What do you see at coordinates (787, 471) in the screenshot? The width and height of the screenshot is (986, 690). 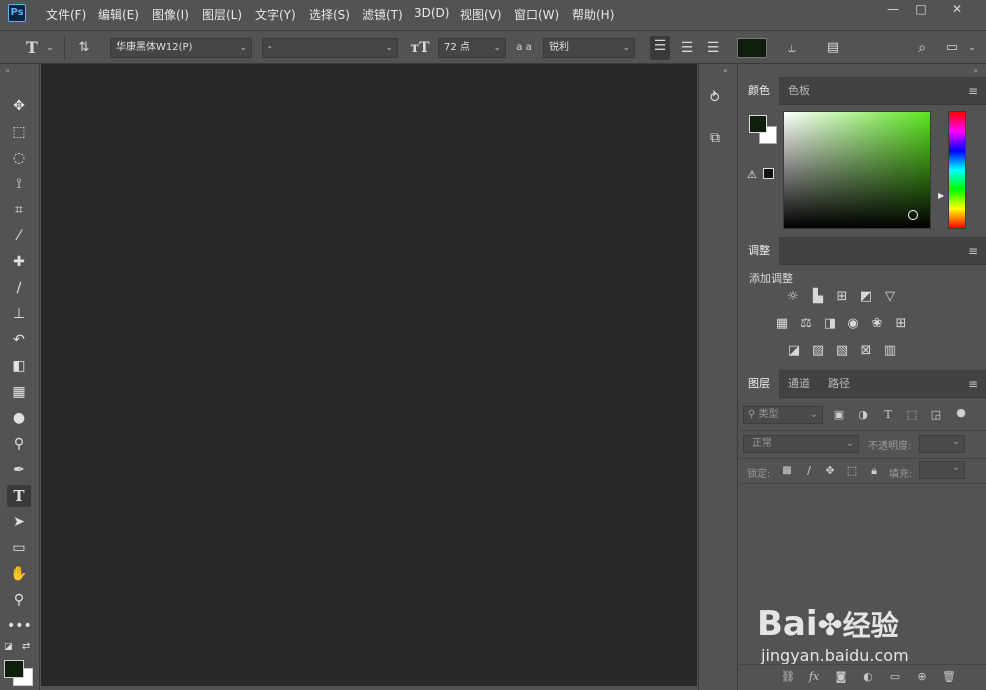 I see `lock-transparent-pixels-icon: ▩` at bounding box center [787, 471].